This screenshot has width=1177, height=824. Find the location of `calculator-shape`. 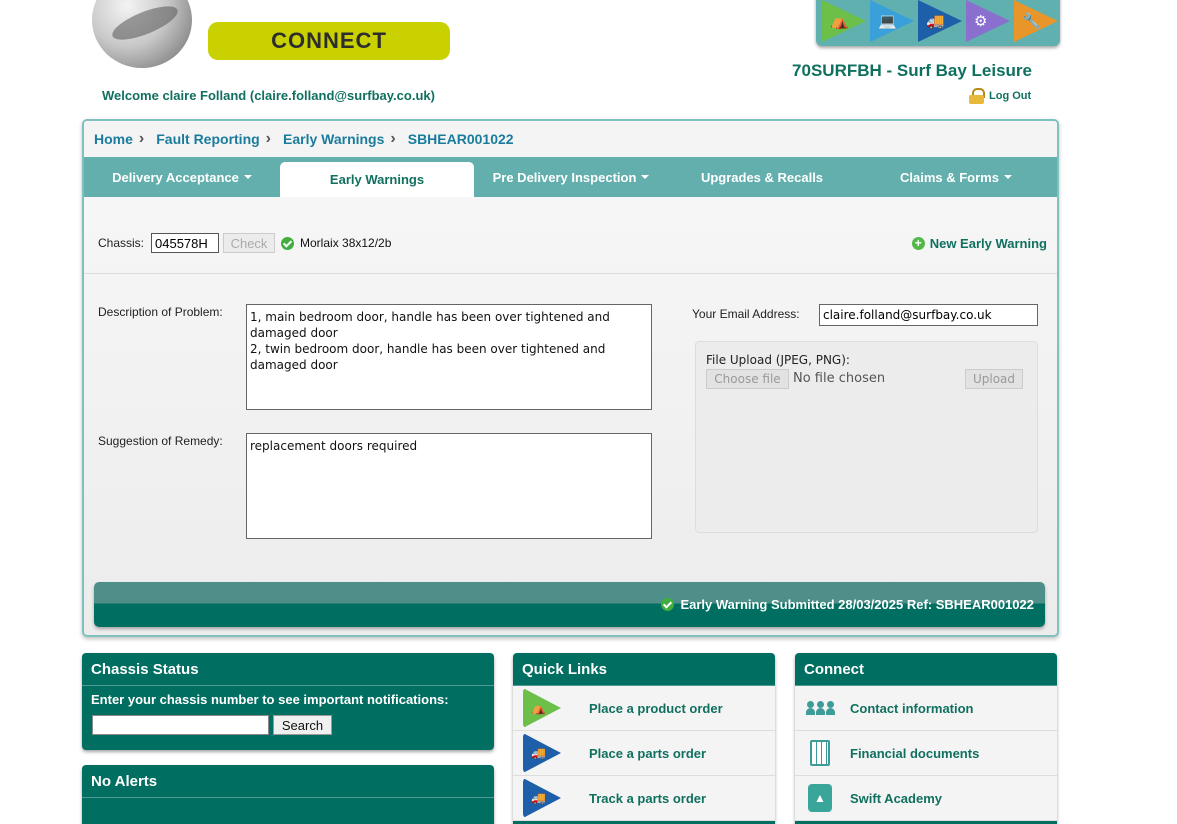

calculator-shape is located at coordinates (820, 753).